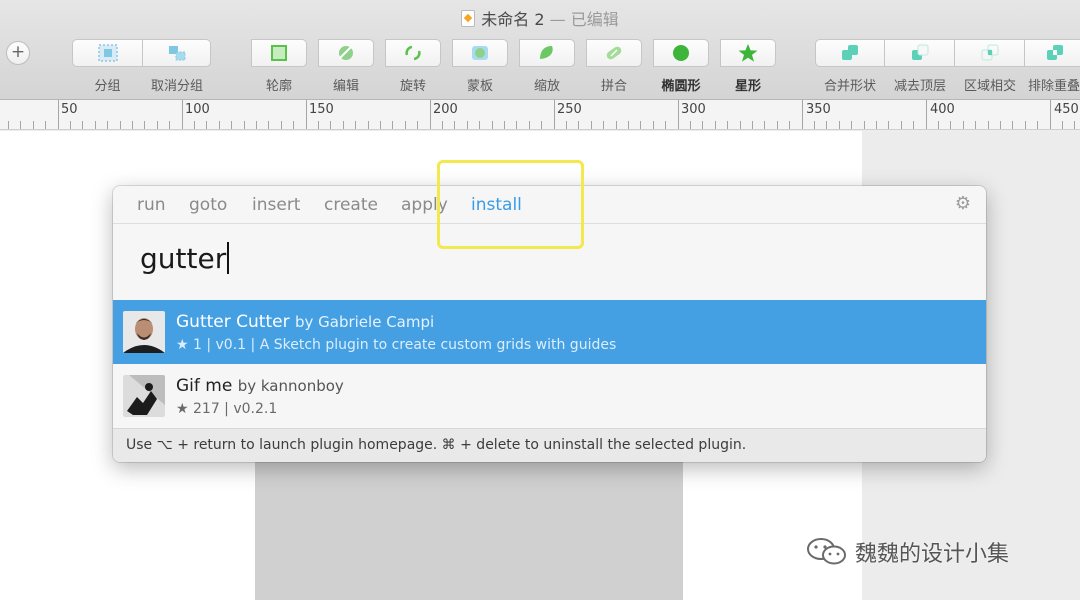  I want to click on group-button-set, so click(141, 53).